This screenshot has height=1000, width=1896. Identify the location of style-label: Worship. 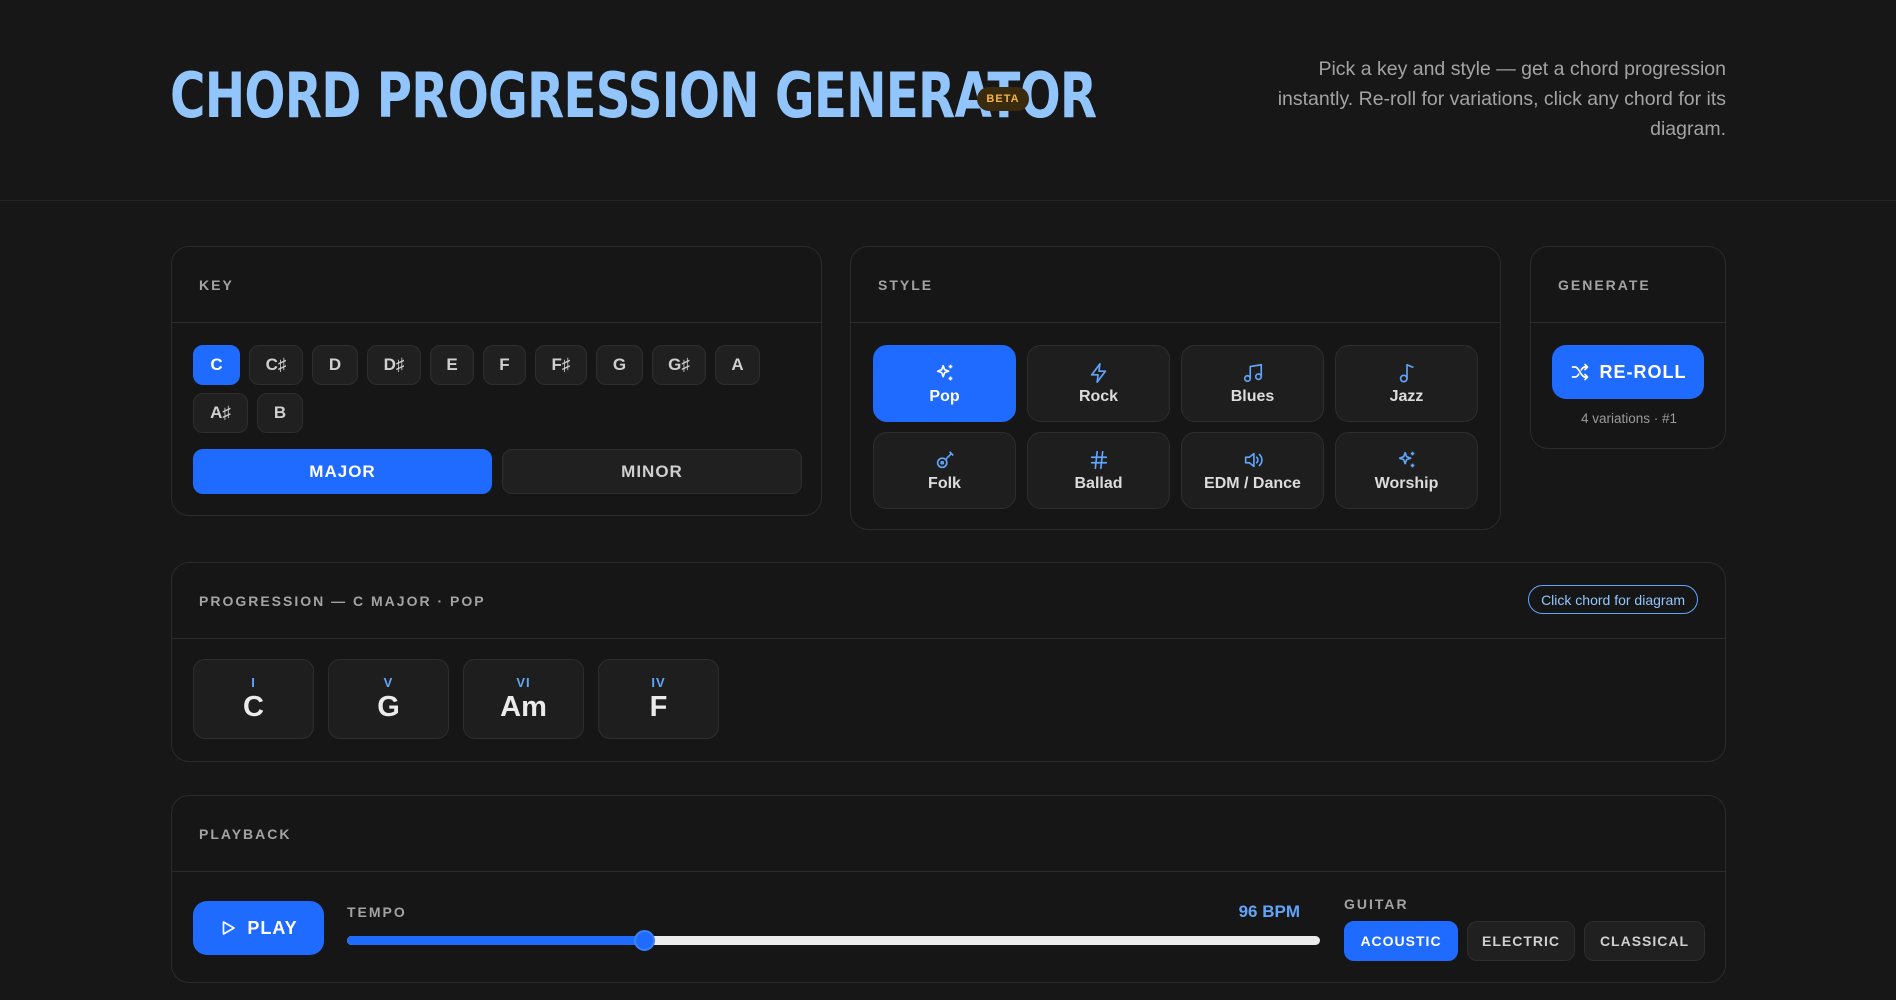
(1406, 483).